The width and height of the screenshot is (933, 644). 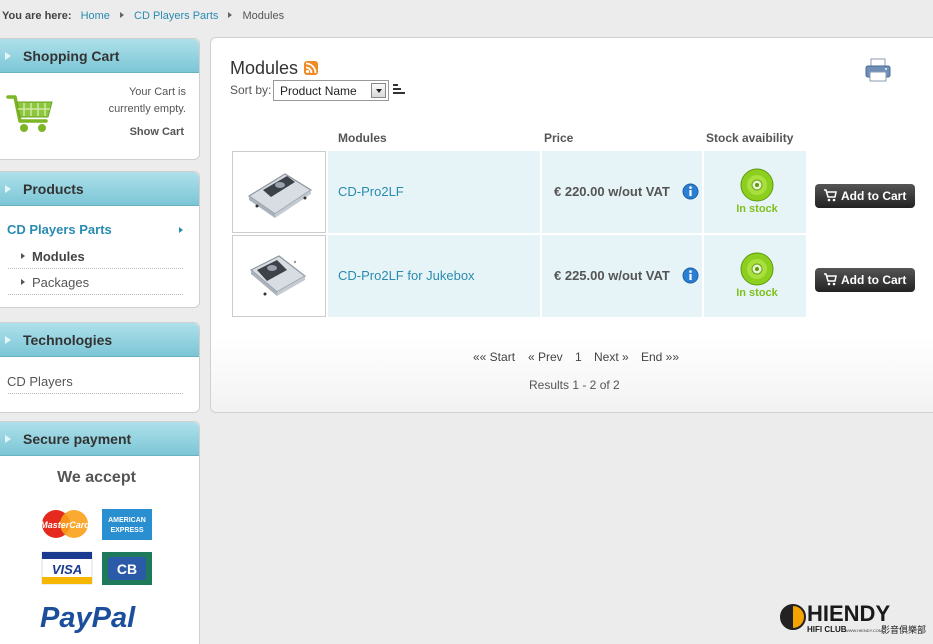 I want to click on breadcrumb-home-link: Home, so click(x=95, y=16).